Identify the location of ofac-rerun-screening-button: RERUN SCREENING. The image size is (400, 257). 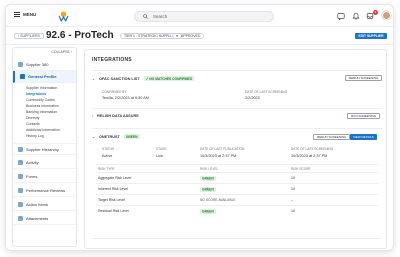
(364, 78).